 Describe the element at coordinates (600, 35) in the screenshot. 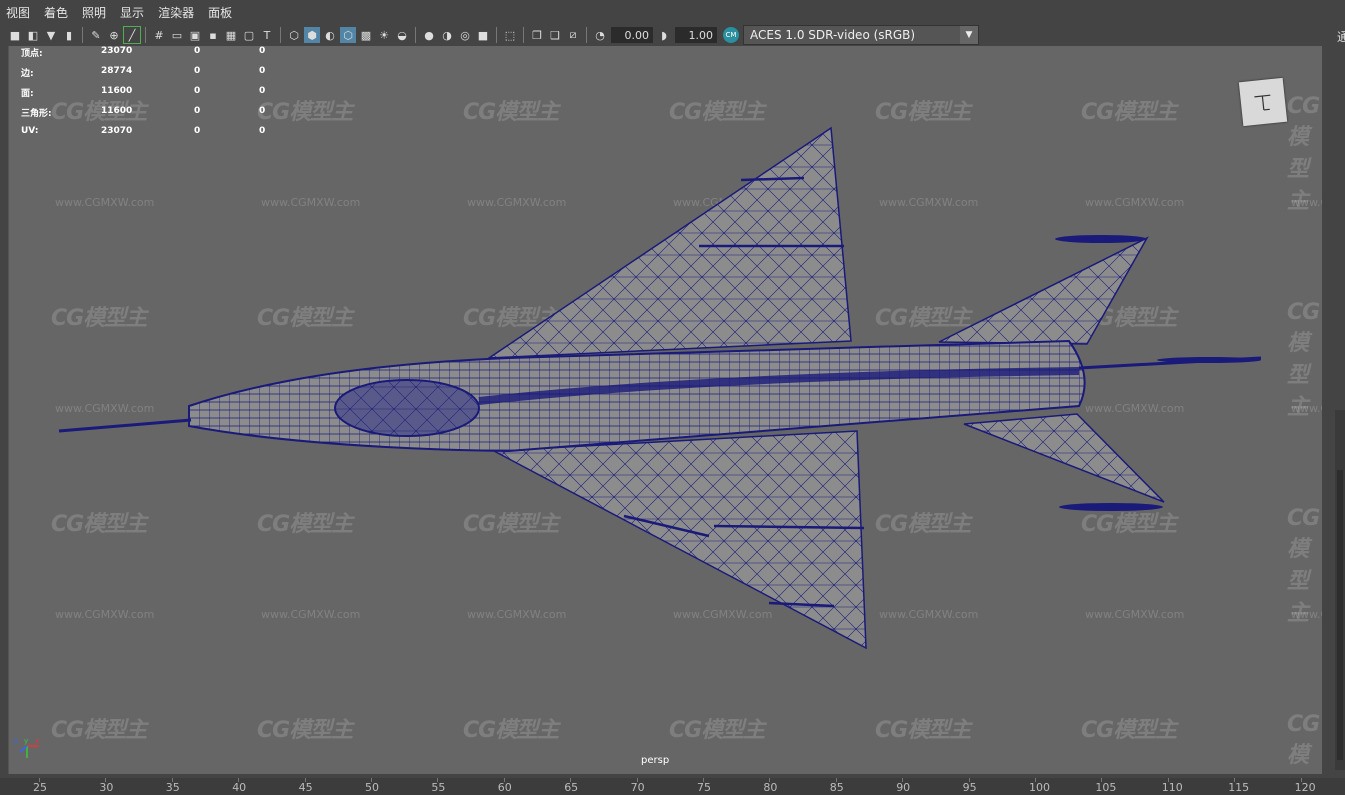

I see `exposure-icon: ◔` at that location.